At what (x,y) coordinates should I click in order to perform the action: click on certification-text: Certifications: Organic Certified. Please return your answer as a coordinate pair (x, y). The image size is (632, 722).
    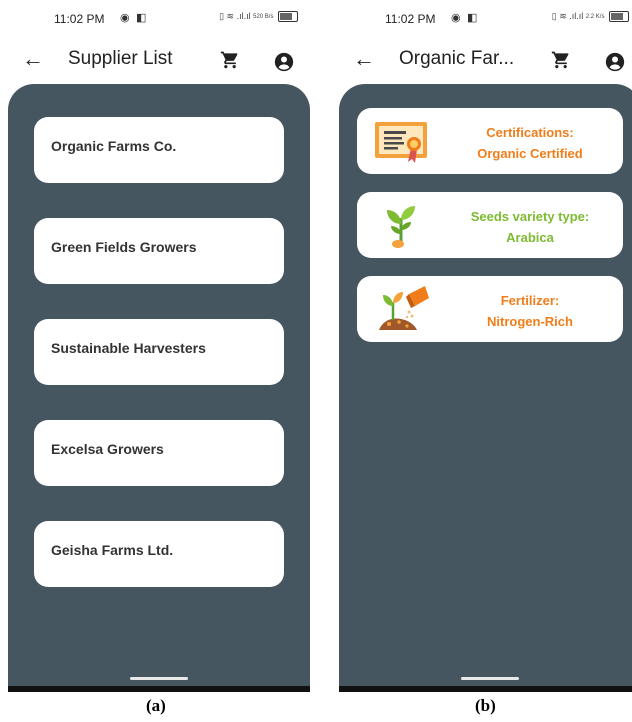
    Looking at the image, I should click on (530, 143).